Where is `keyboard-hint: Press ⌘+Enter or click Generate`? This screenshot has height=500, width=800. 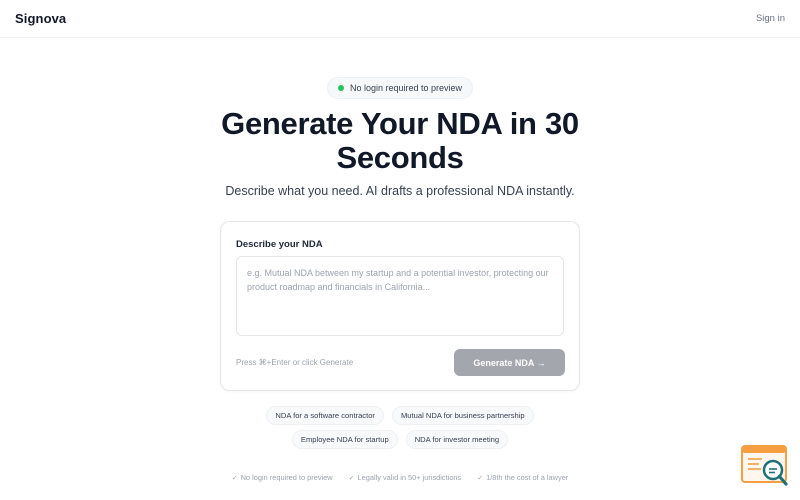 keyboard-hint: Press ⌘+Enter or click Generate is located at coordinates (295, 362).